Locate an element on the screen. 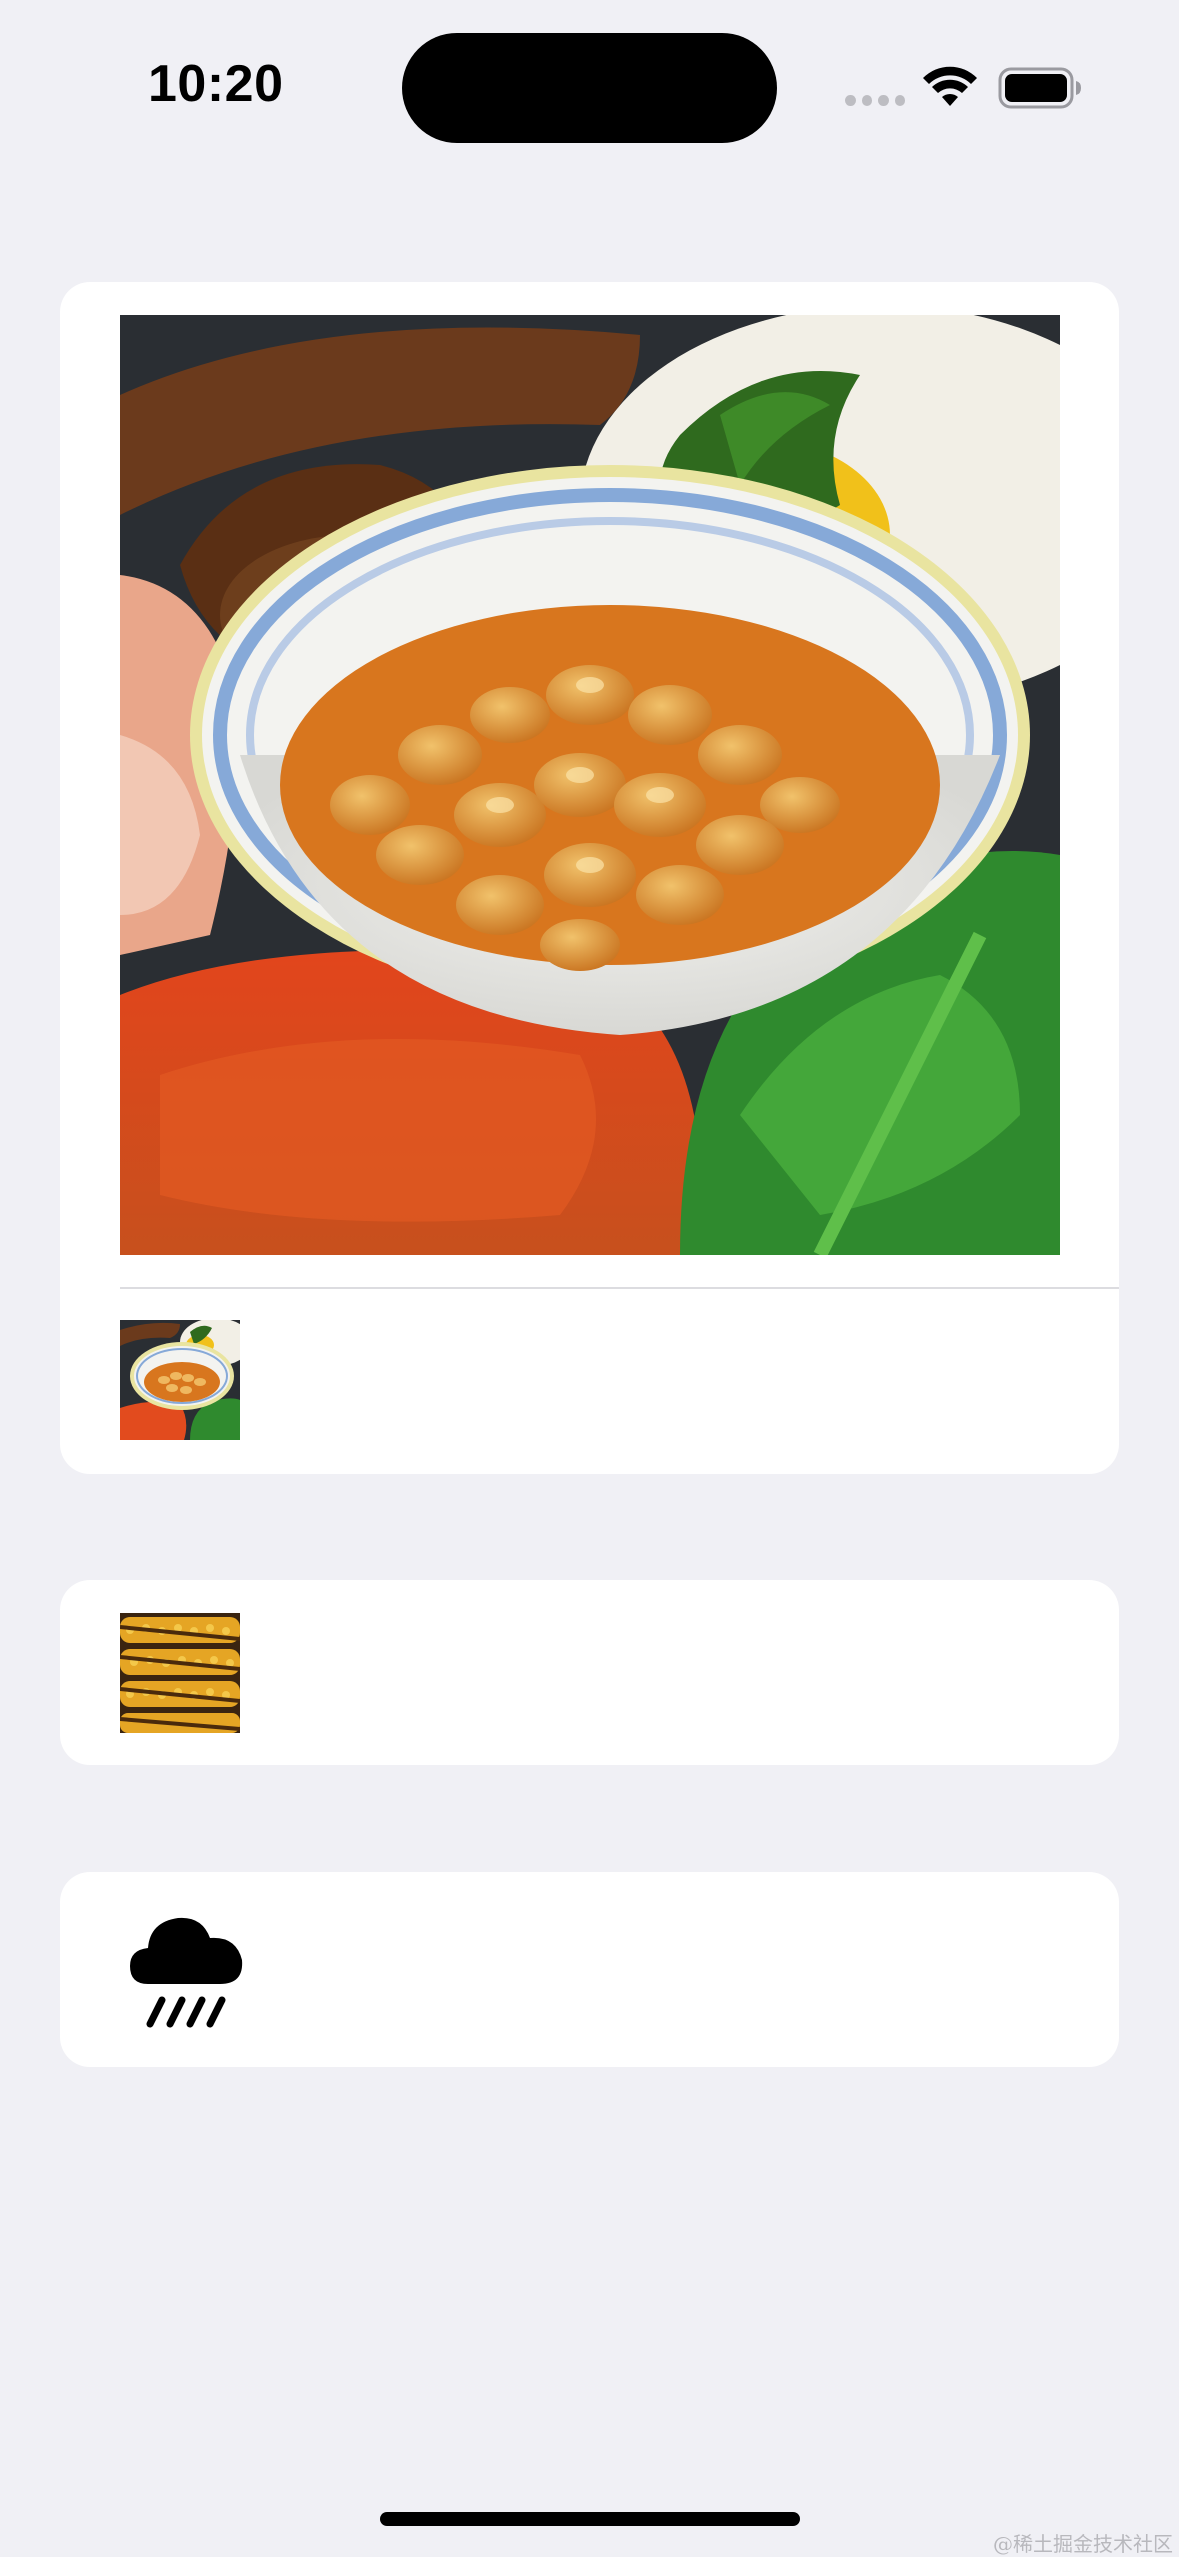 This screenshot has width=1179, height=2557. grilled-corn-thumbnail is located at coordinates (180, 1673).